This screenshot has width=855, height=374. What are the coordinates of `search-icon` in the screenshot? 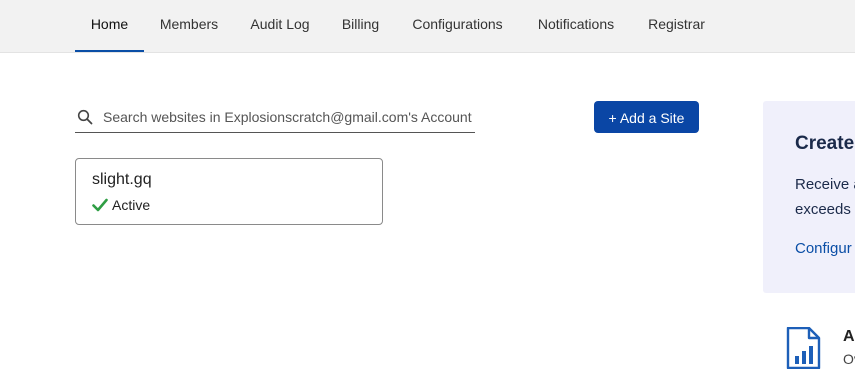 It's located at (85, 117).